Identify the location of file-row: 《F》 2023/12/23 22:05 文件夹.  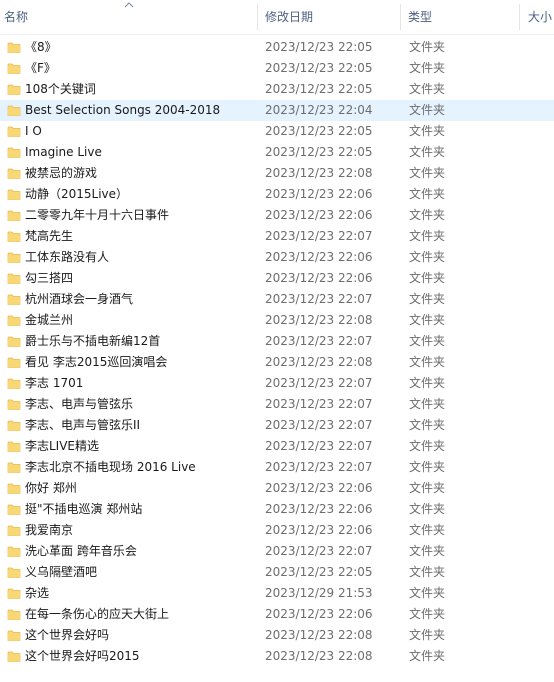
(277, 68).